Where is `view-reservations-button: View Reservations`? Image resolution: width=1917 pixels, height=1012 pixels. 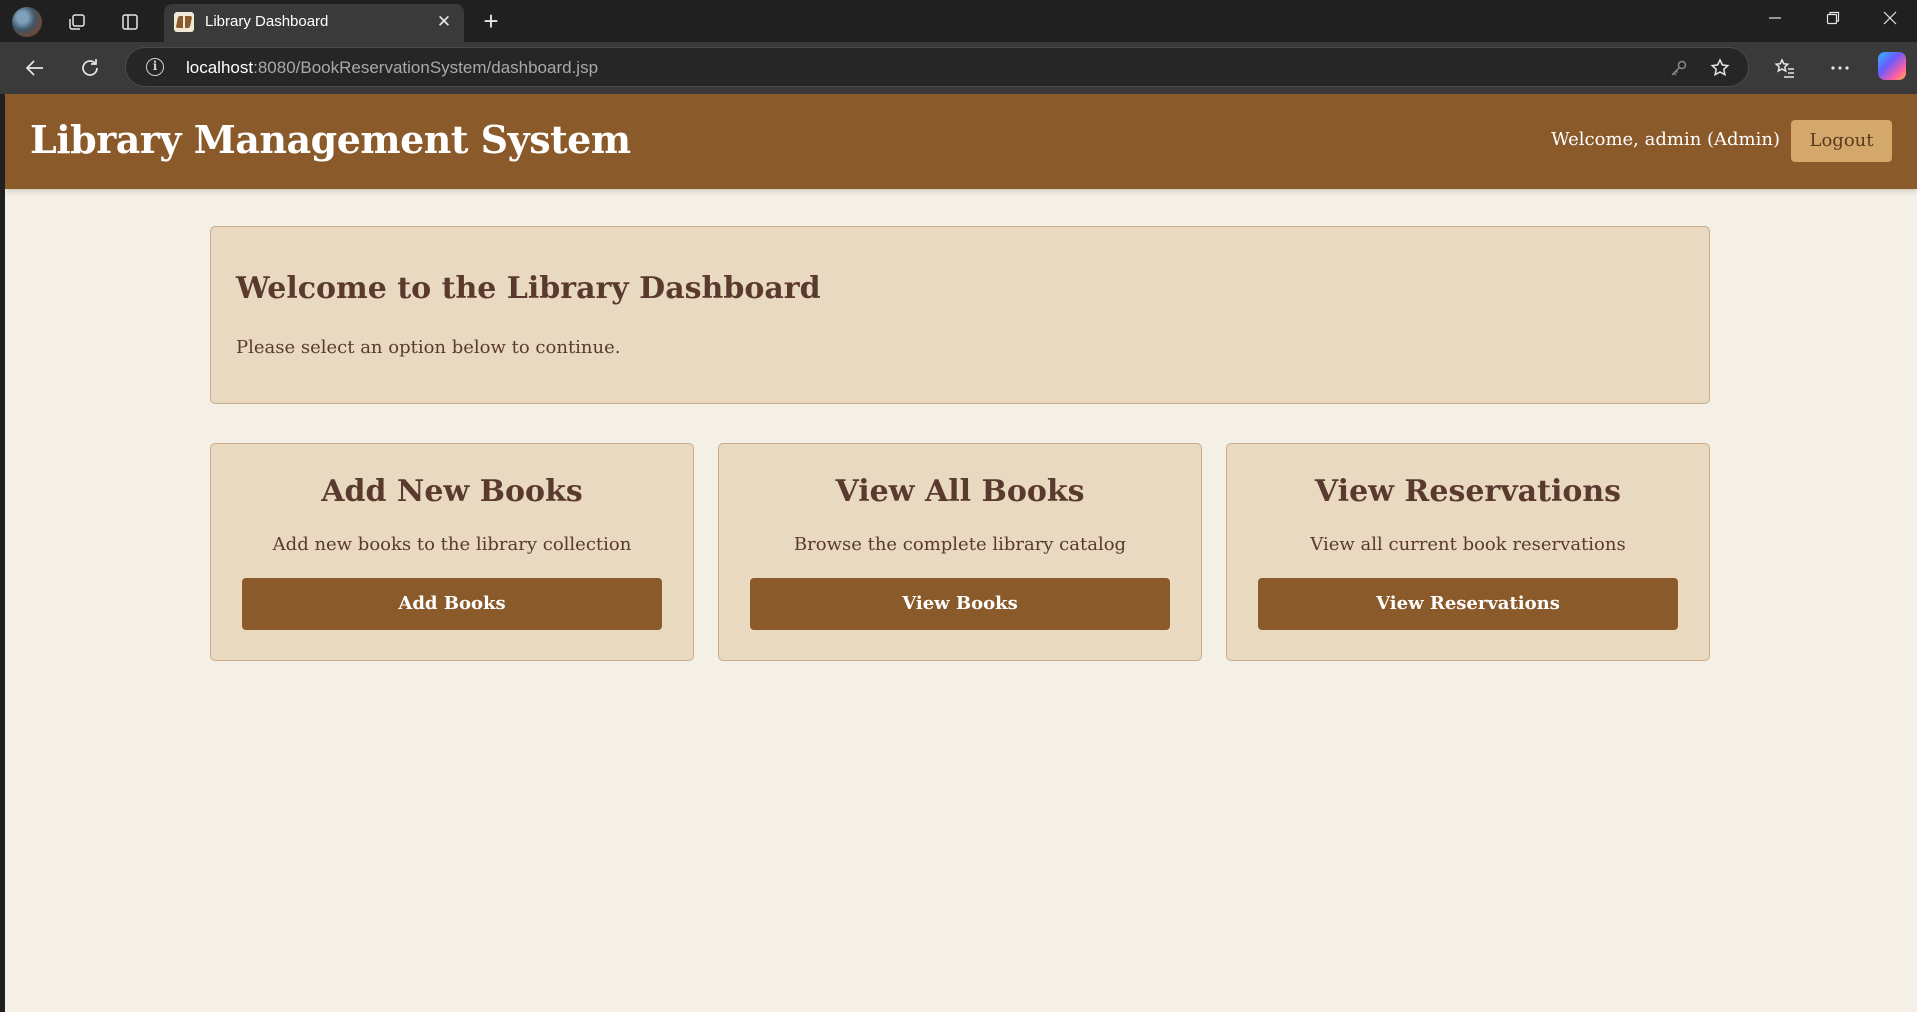 view-reservations-button: View Reservations is located at coordinates (1468, 604).